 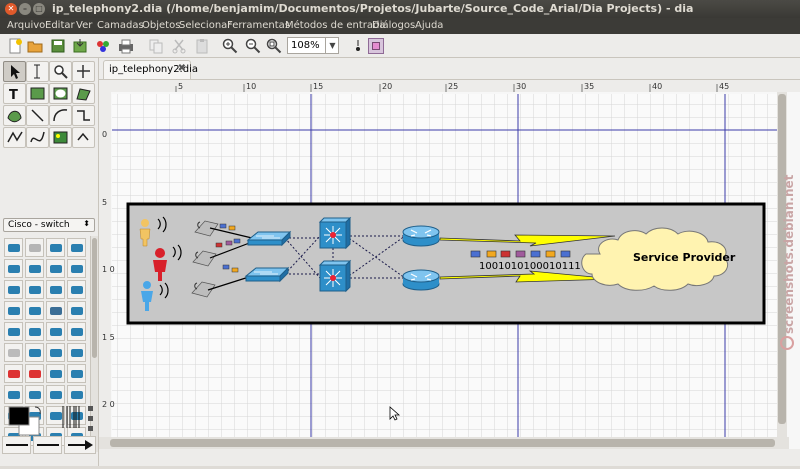 I want to click on menu-dialogos: Diálogos, so click(x=393, y=25).